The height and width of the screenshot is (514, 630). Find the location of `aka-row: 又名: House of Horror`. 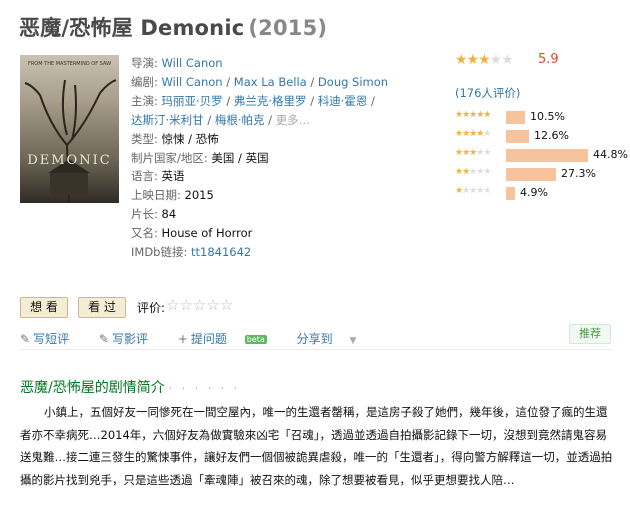

aka-row: 又名: House of Horror is located at coordinates (276, 233).